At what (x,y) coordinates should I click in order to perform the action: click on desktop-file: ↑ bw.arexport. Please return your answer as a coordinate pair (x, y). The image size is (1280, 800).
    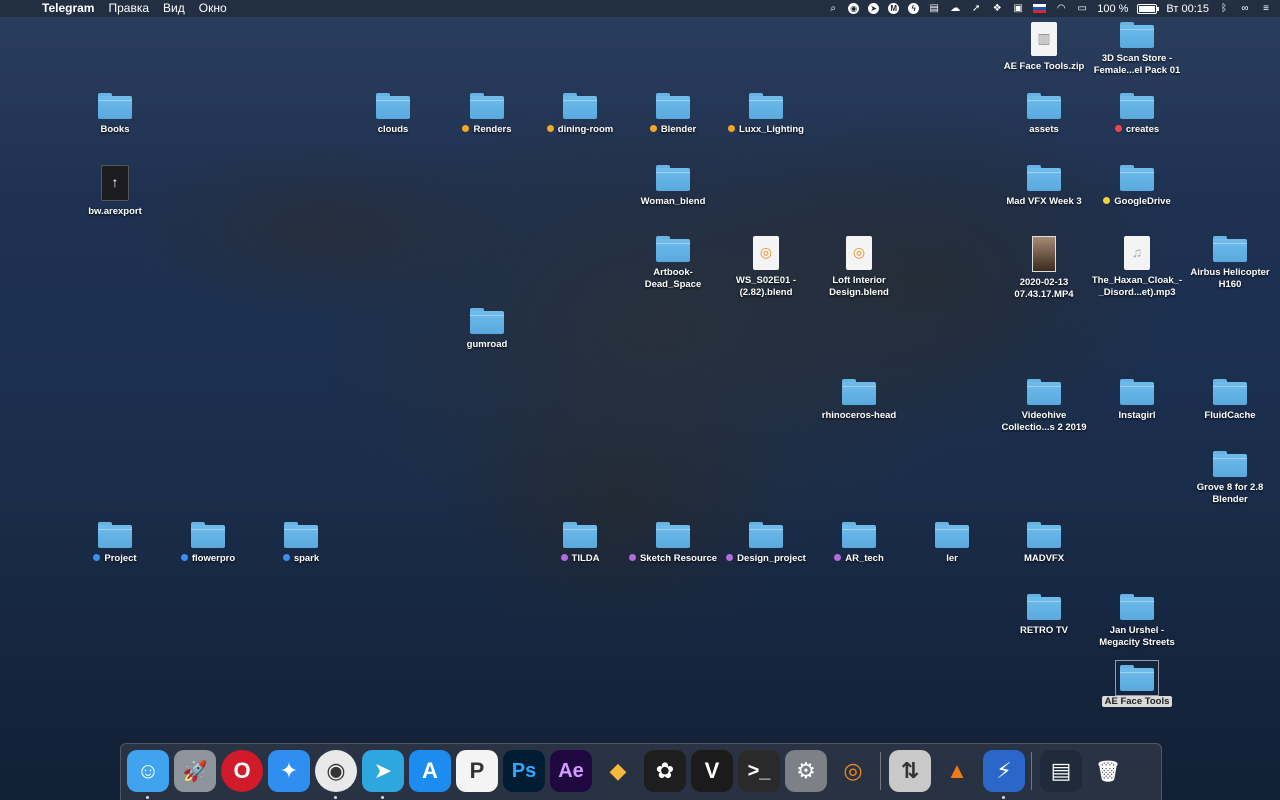
    Looking at the image, I should click on (115, 191).